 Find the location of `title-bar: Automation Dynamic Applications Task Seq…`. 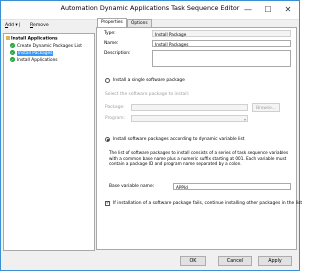

title-bar: Automation Dynamic Applications Task Seq… is located at coordinates (150, 10).